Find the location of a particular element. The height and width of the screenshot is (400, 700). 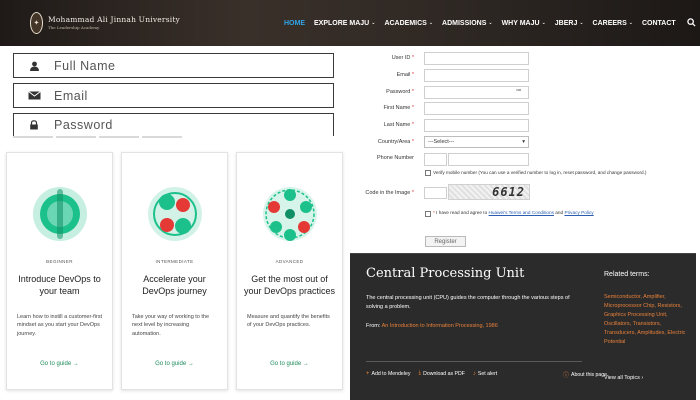

captcha-code: 6612 is located at coordinates (508, 192).